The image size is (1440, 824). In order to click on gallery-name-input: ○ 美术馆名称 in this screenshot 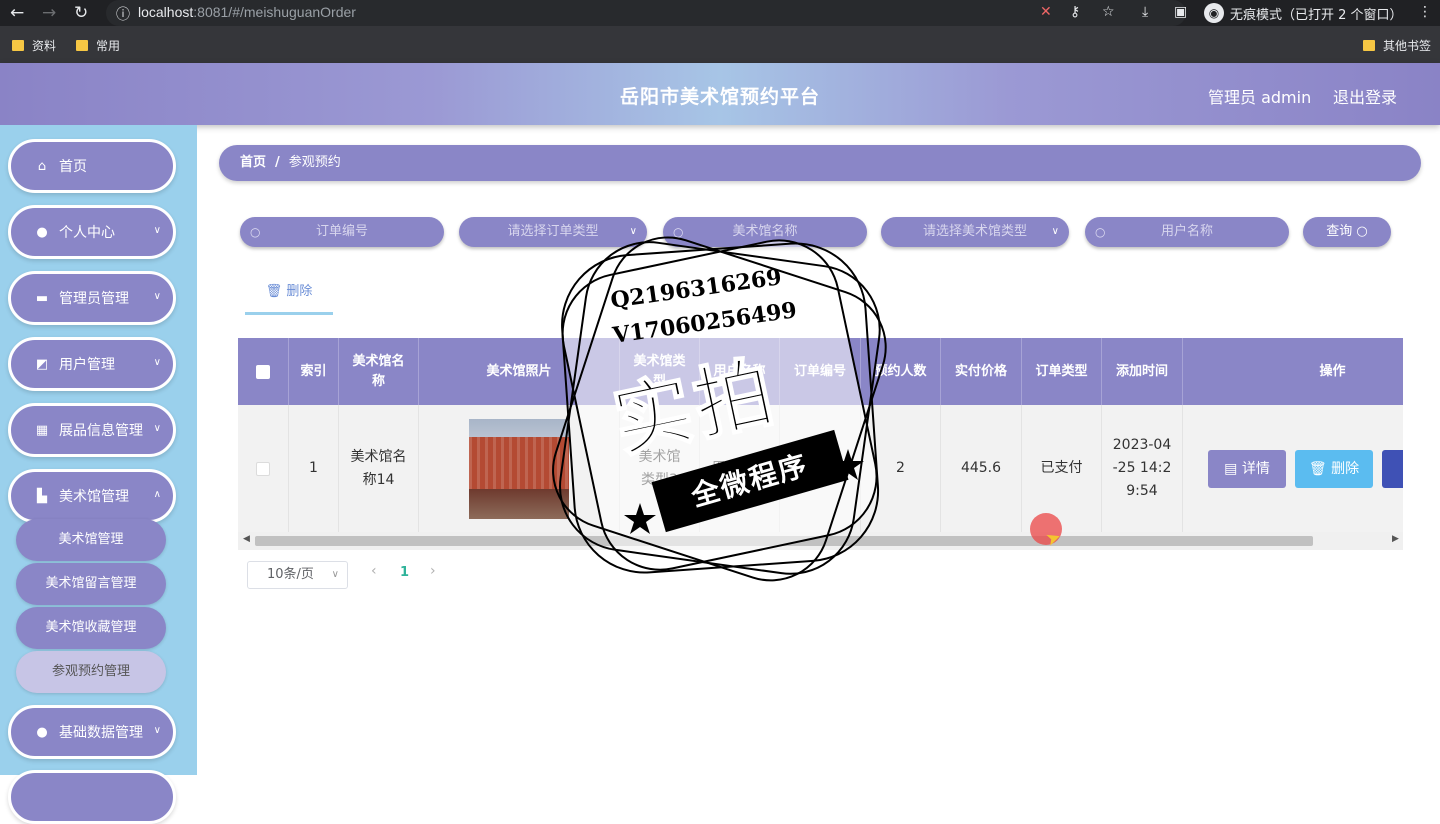, I will do `click(765, 232)`.